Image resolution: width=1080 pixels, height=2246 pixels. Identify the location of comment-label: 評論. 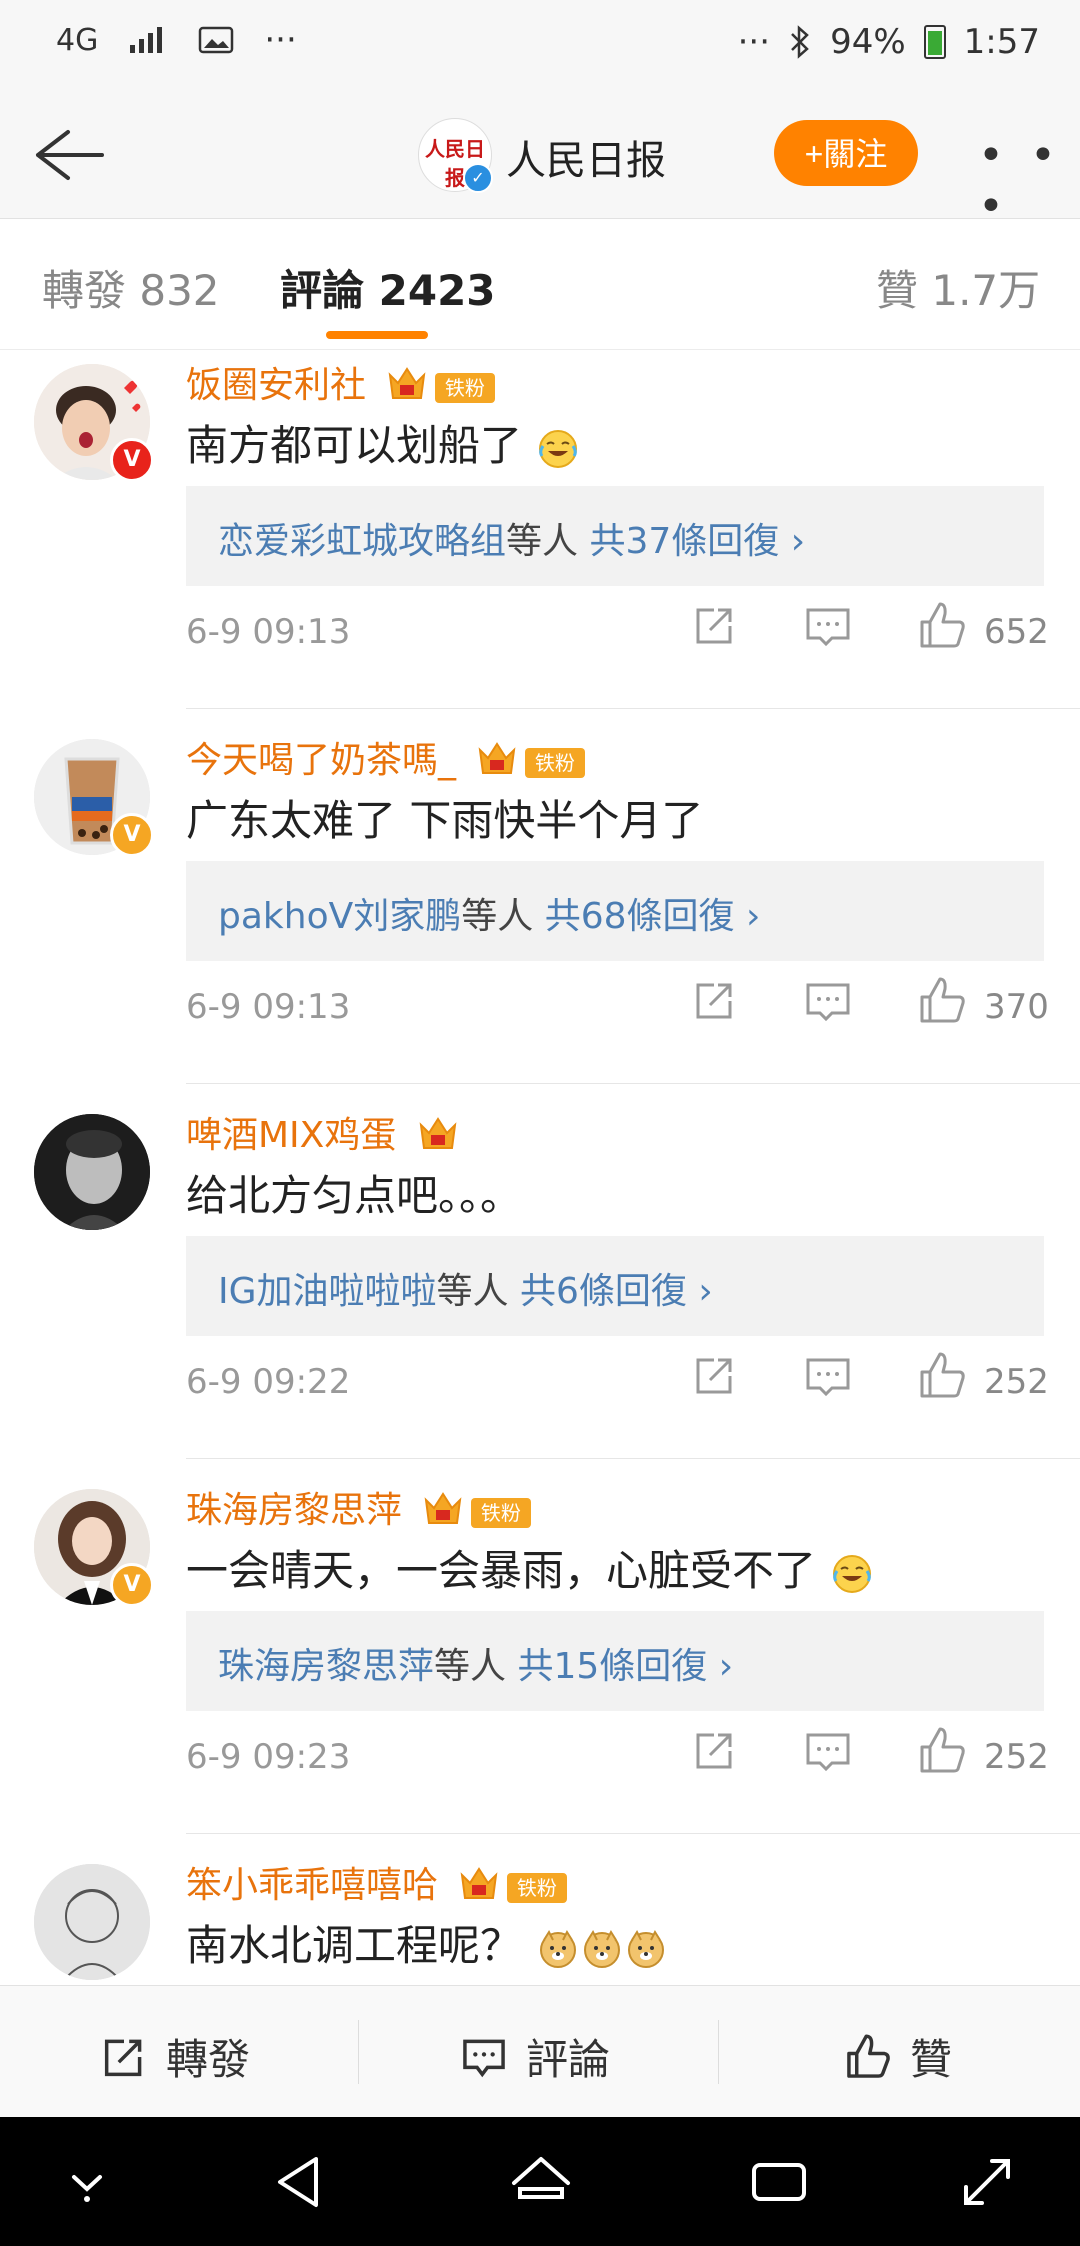
(568, 2059).